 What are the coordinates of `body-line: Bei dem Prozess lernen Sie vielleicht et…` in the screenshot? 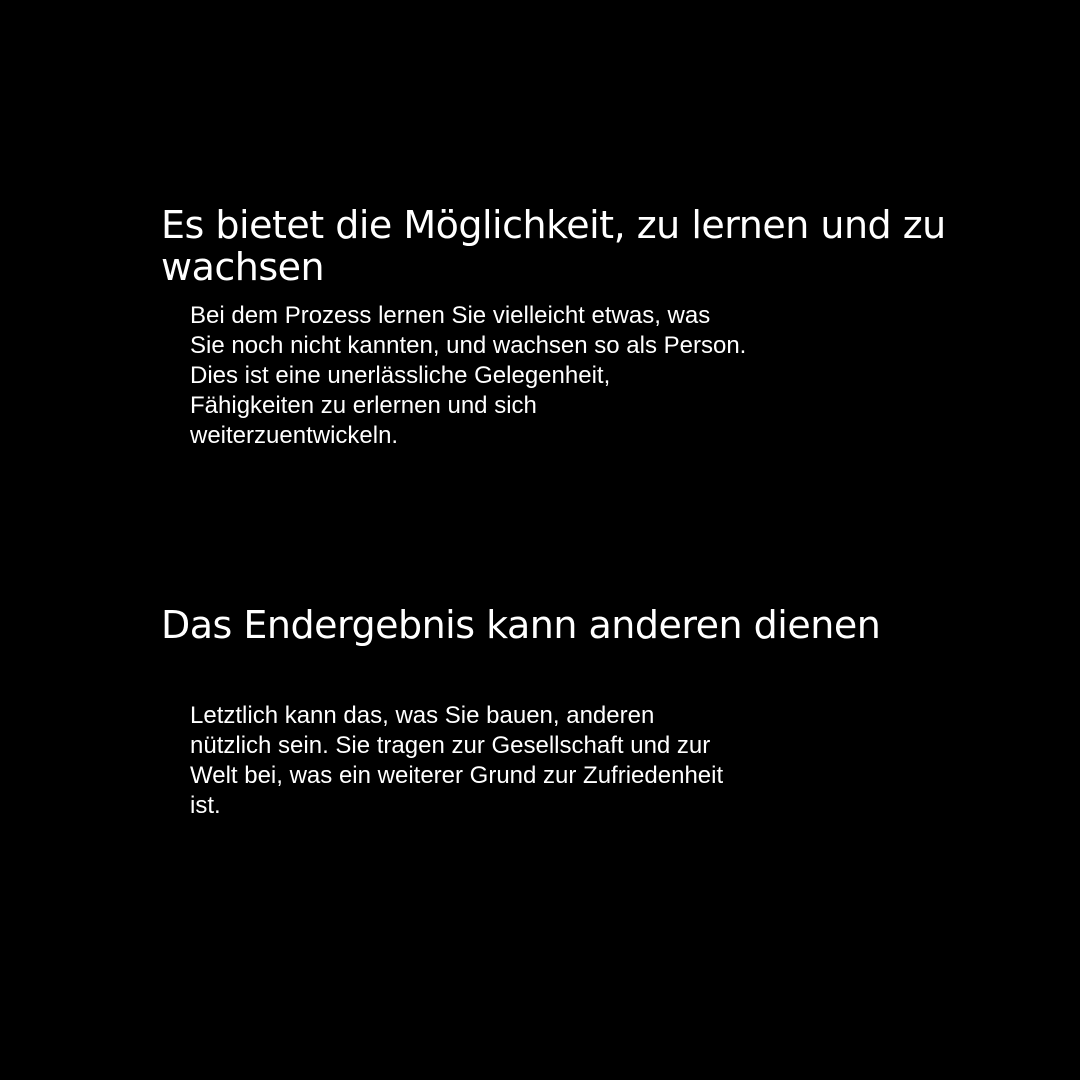 It's located at (450, 315).